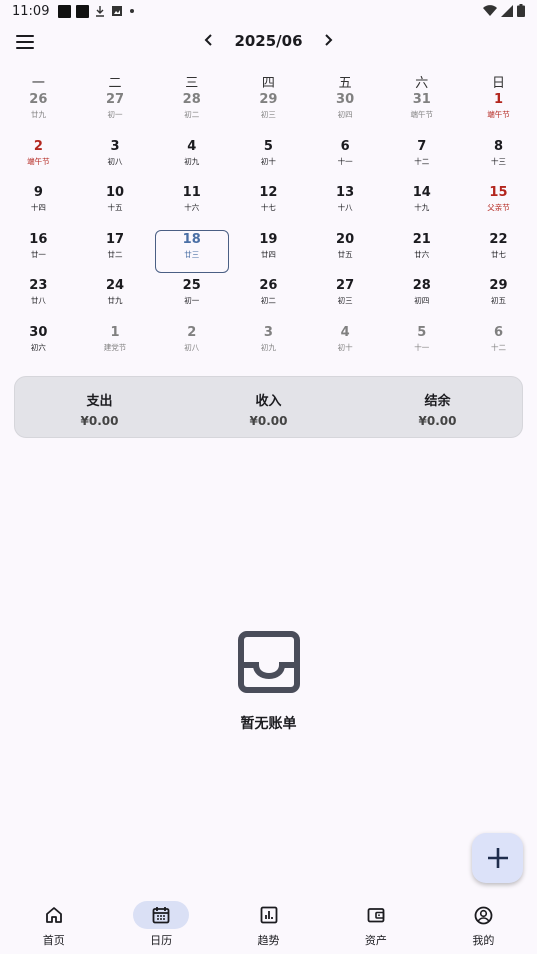  Describe the element at coordinates (38, 299) in the screenshot. I see `calendar-day: 23 廿八` at that location.